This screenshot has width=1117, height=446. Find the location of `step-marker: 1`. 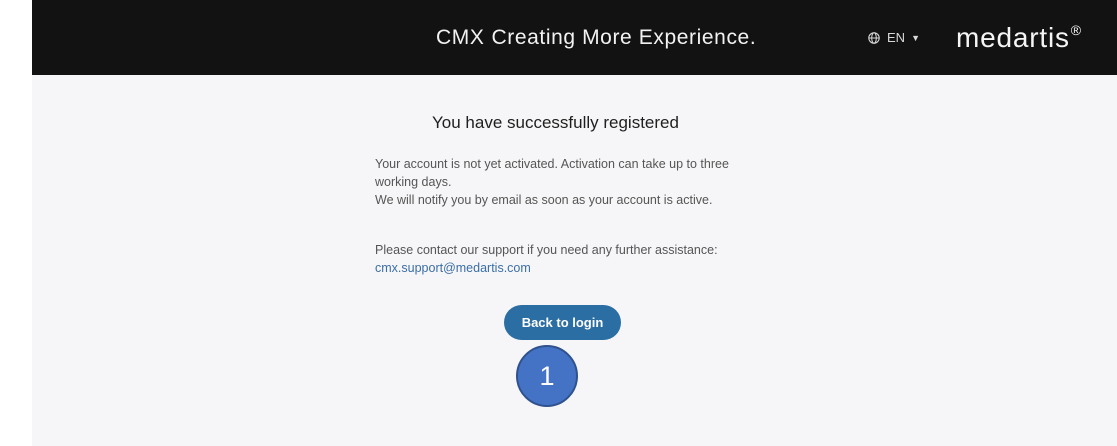

step-marker: 1 is located at coordinates (547, 376).